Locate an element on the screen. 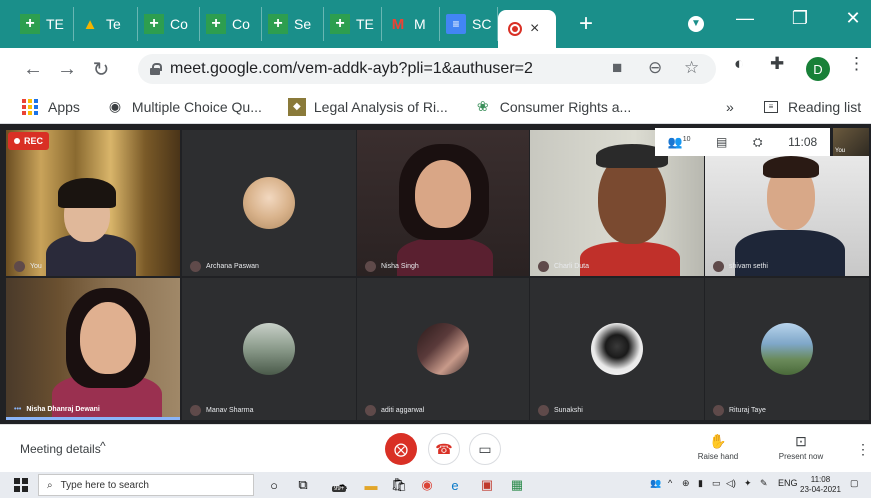  participant-name: Archana Paswan is located at coordinates (224, 266).